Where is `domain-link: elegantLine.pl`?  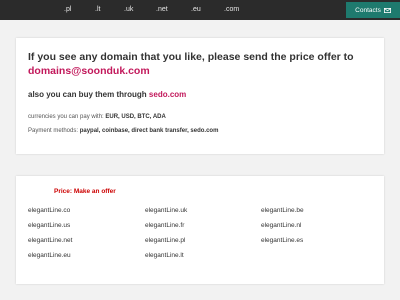
domain-link: elegantLine.pl is located at coordinates (165, 240).